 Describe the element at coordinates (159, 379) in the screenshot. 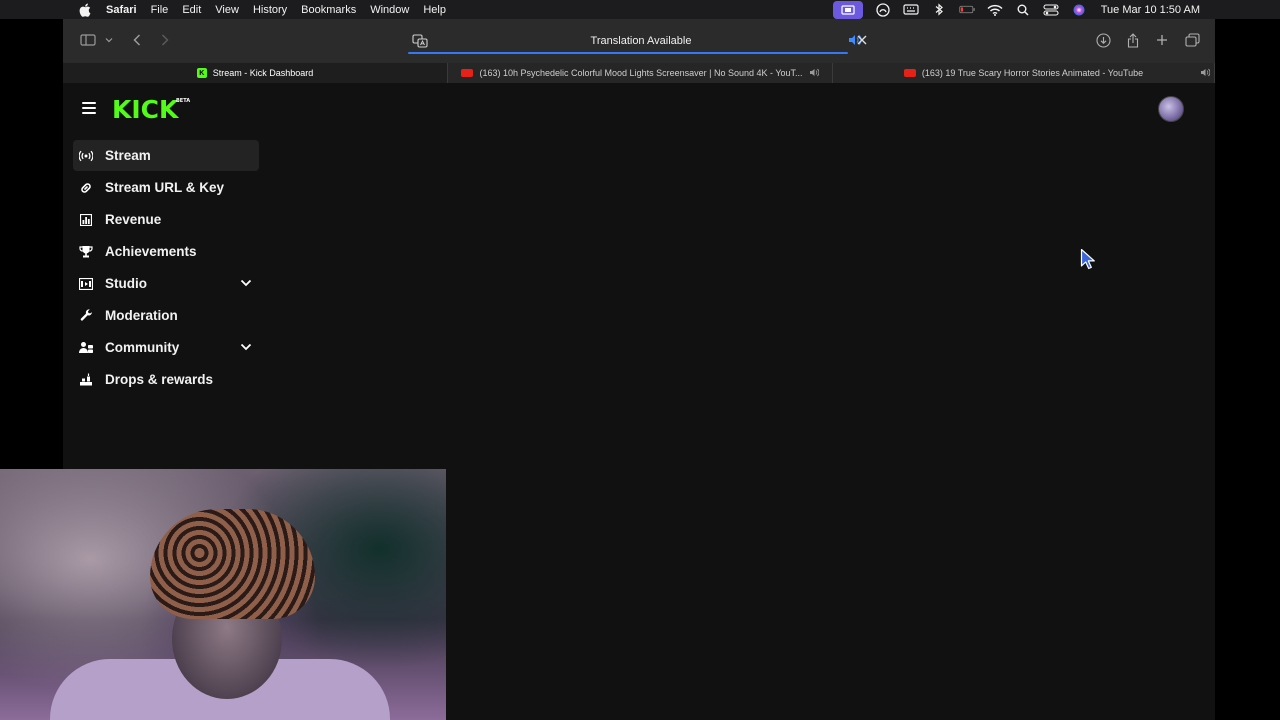

I see `sidebar-item-label: Drops & rewards` at that location.